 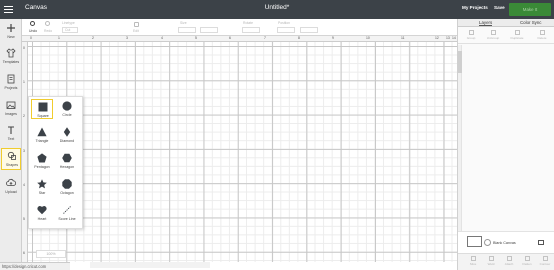 What do you see at coordinates (487, 242) in the screenshot?
I see `canvas-toggle-icon` at bounding box center [487, 242].